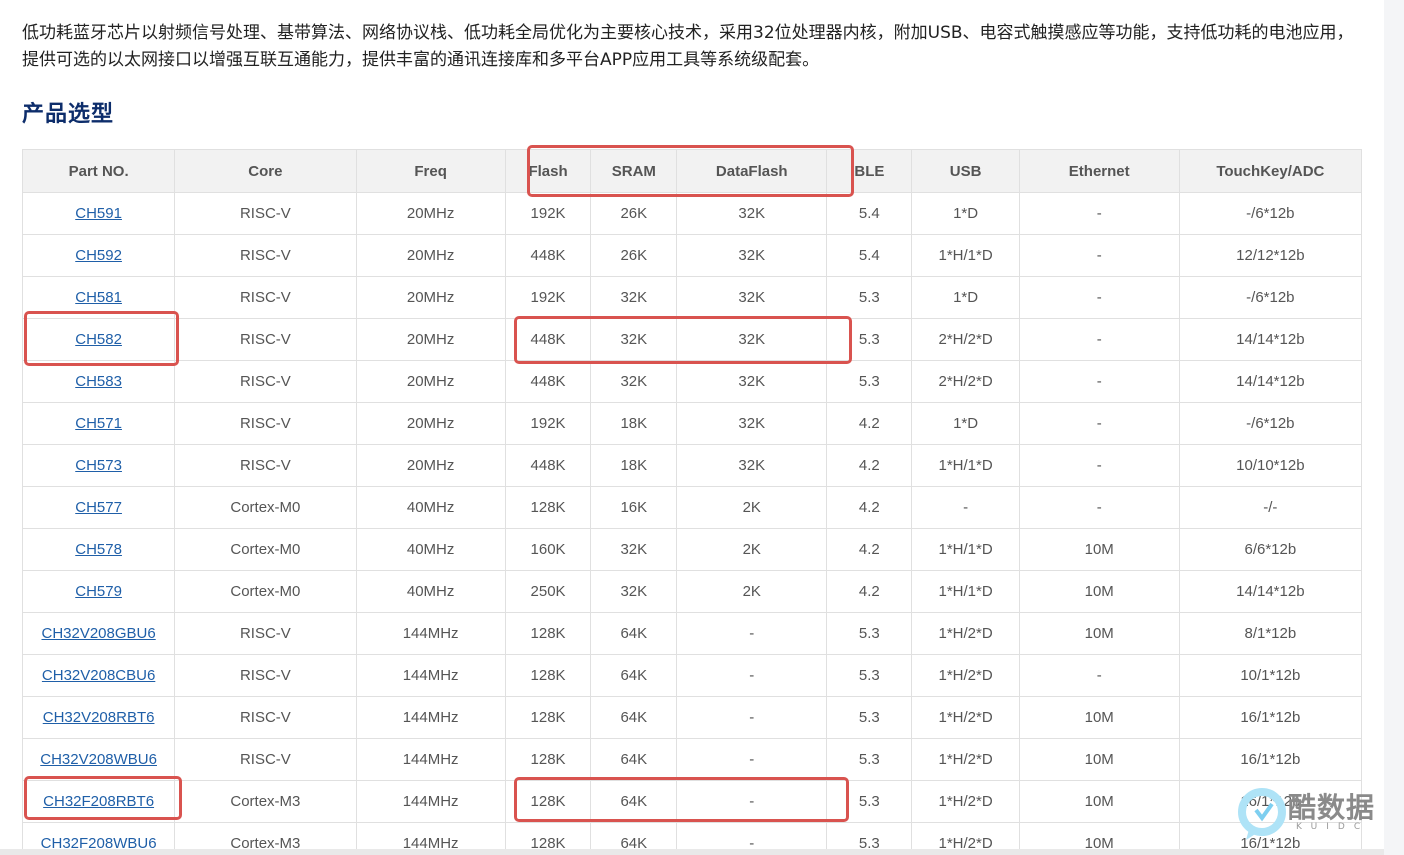 The image size is (1404, 855). I want to click on part-number-link: CH591, so click(98, 213).